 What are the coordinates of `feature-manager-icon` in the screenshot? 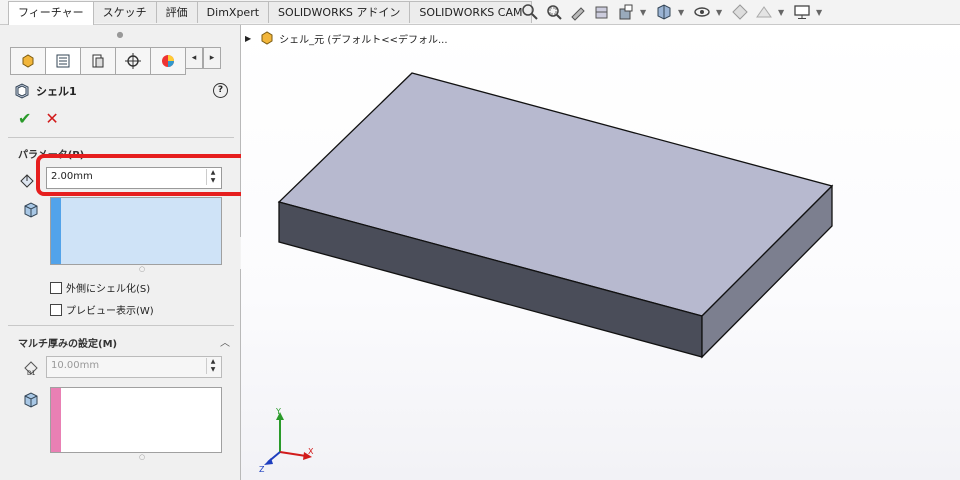 It's located at (28, 61).